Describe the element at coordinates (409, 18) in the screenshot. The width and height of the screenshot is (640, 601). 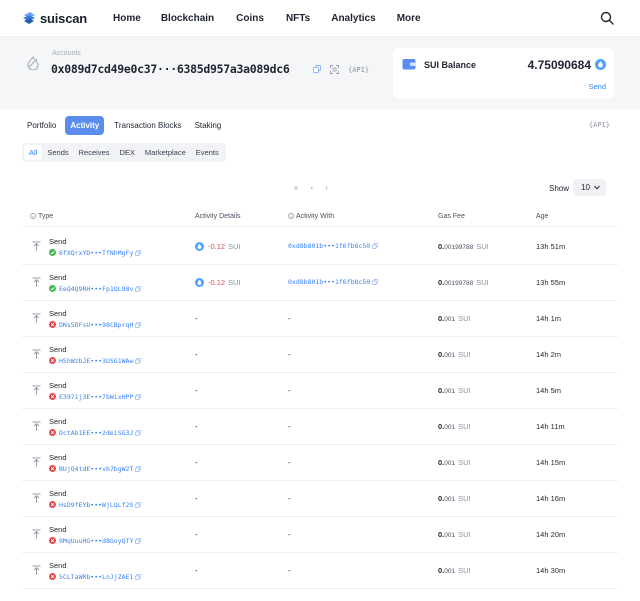
I see `nav-more: More` at that location.